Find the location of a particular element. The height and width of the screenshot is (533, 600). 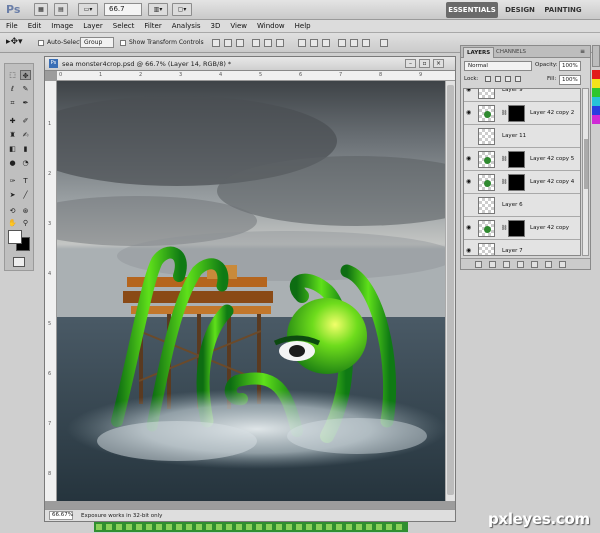

menu-select: Select is located at coordinates (124, 26).